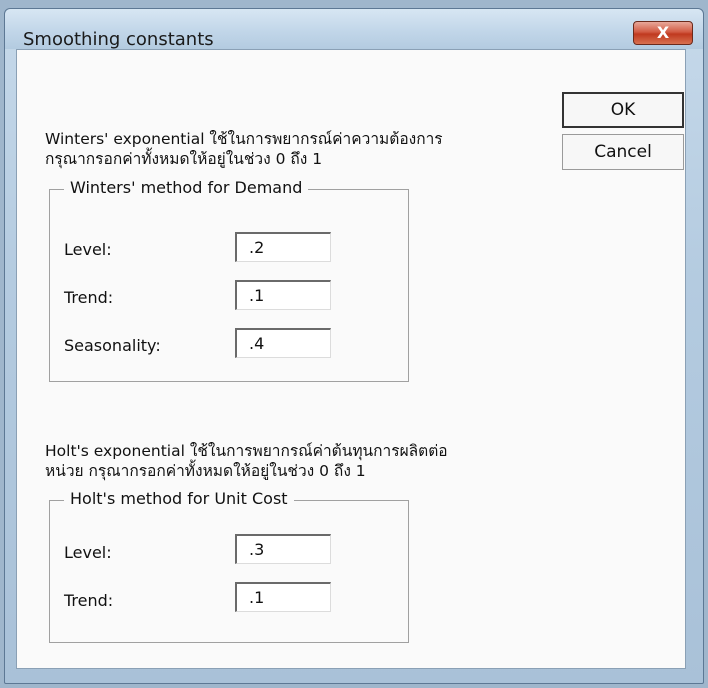 The height and width of the screenshot is (688, 708). I want to click on holt-group-title: Holt's method for Unit Cost, so click(179, 498).